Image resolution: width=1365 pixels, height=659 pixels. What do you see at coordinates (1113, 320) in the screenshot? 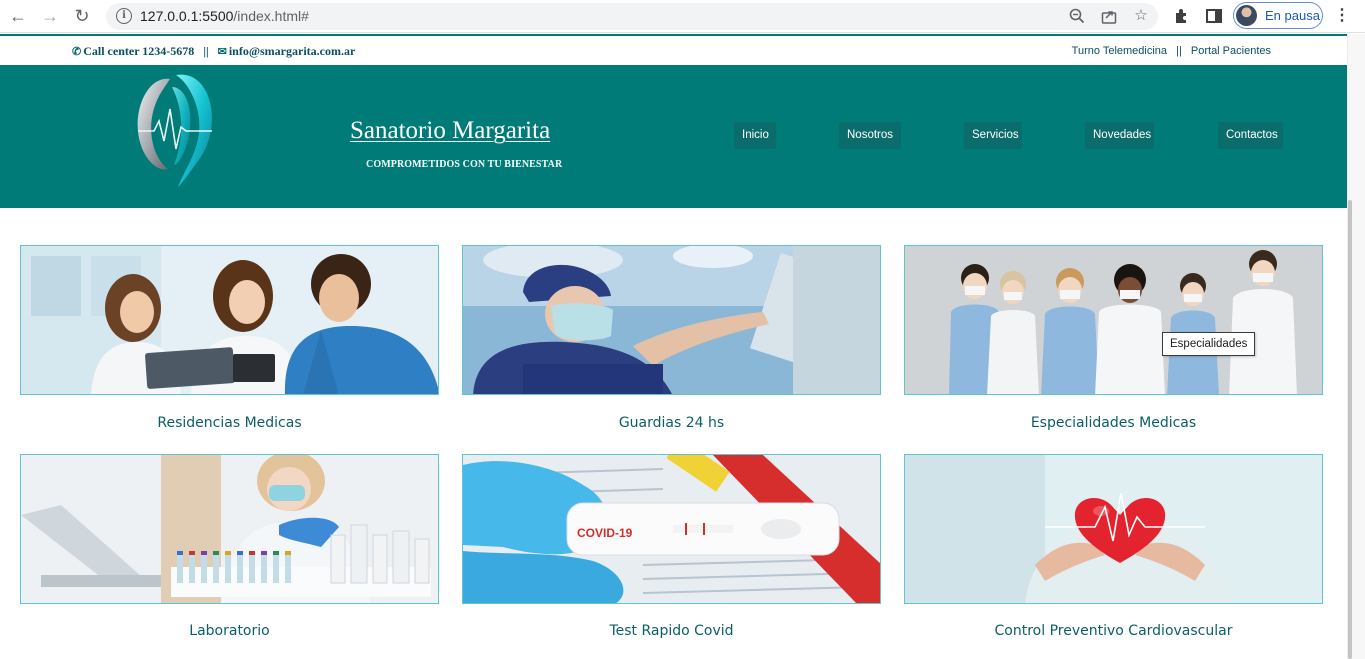
I see `card-especialidades-image` at bounding box center [1113, 320].